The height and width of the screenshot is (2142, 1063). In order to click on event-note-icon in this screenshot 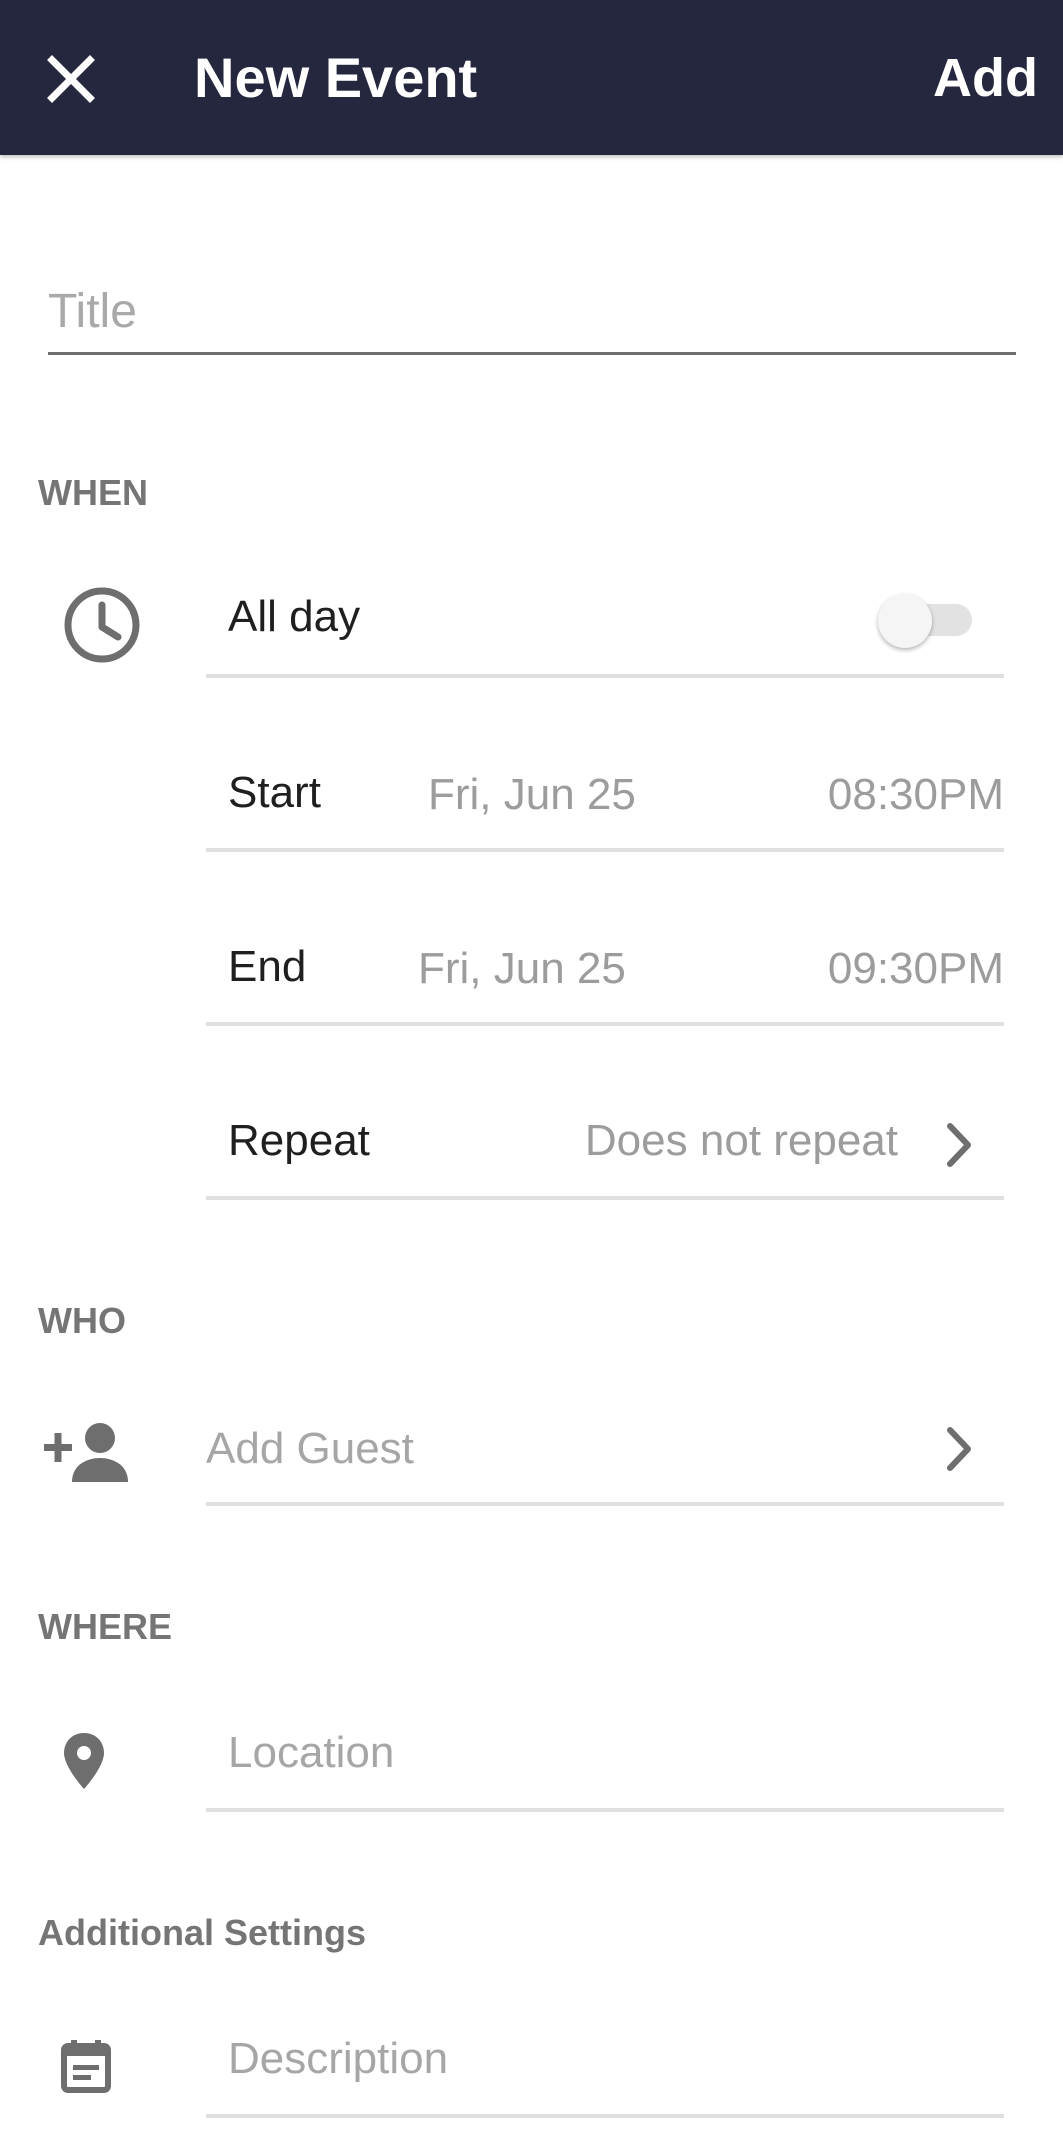, I will do `click(86, 2066)`.